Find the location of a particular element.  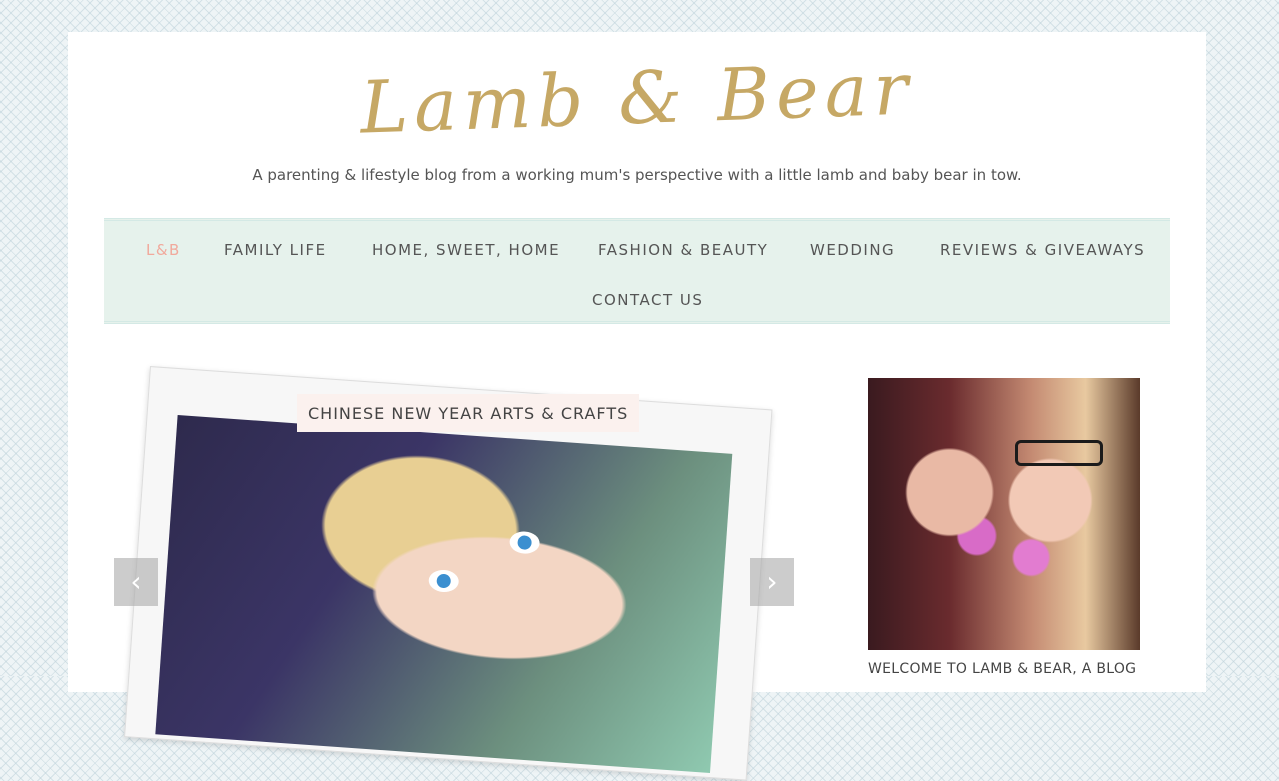

nav-item-wedding: WEDDING is located at coordinates (852, 250).